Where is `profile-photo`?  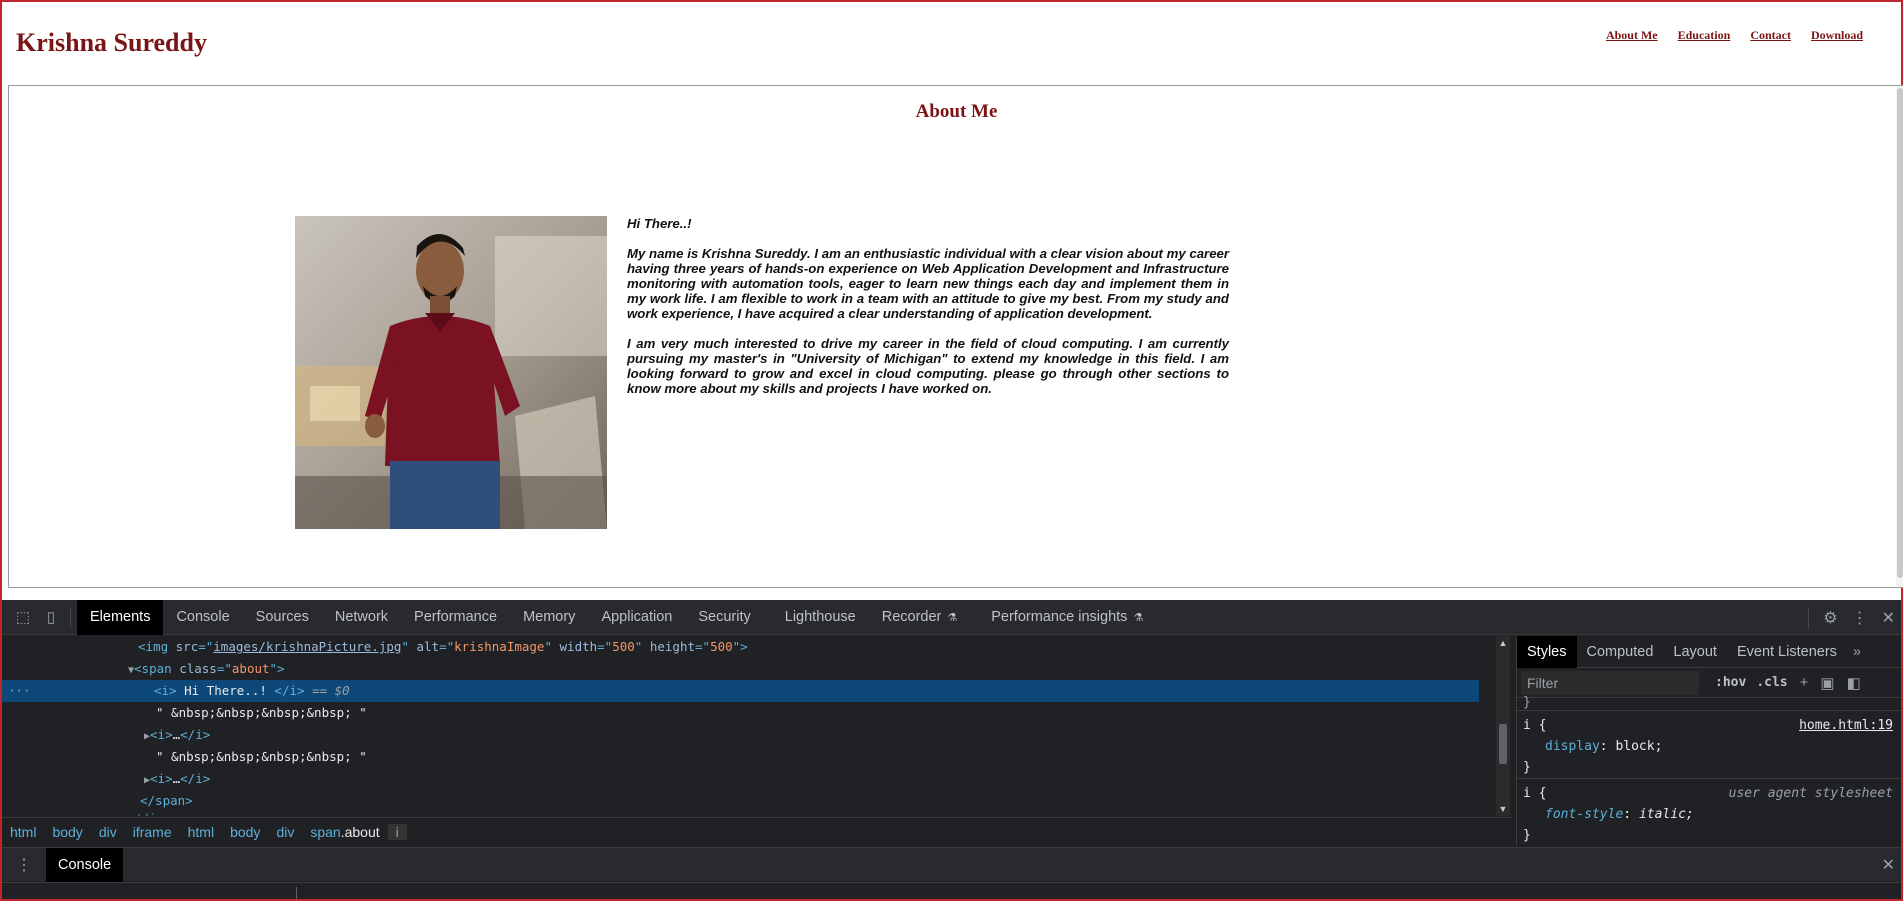
profile-photo is located at coordinates (451, 372).